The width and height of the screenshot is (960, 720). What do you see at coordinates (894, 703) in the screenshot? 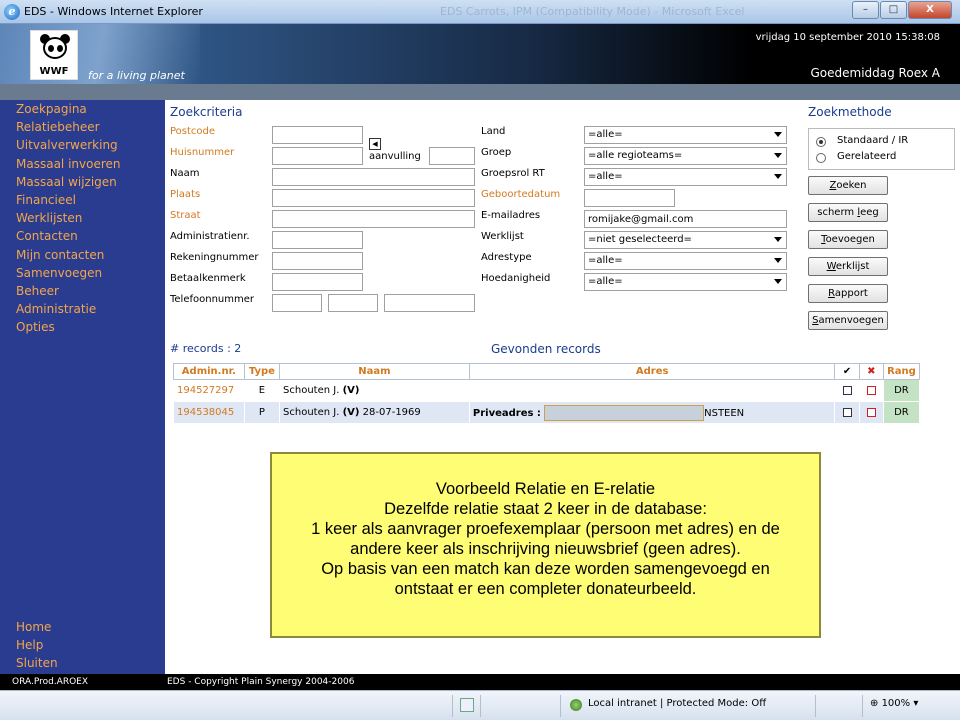
I see `zoom-level: ⊕ 100% ▾` at bounding box center [894, 703].